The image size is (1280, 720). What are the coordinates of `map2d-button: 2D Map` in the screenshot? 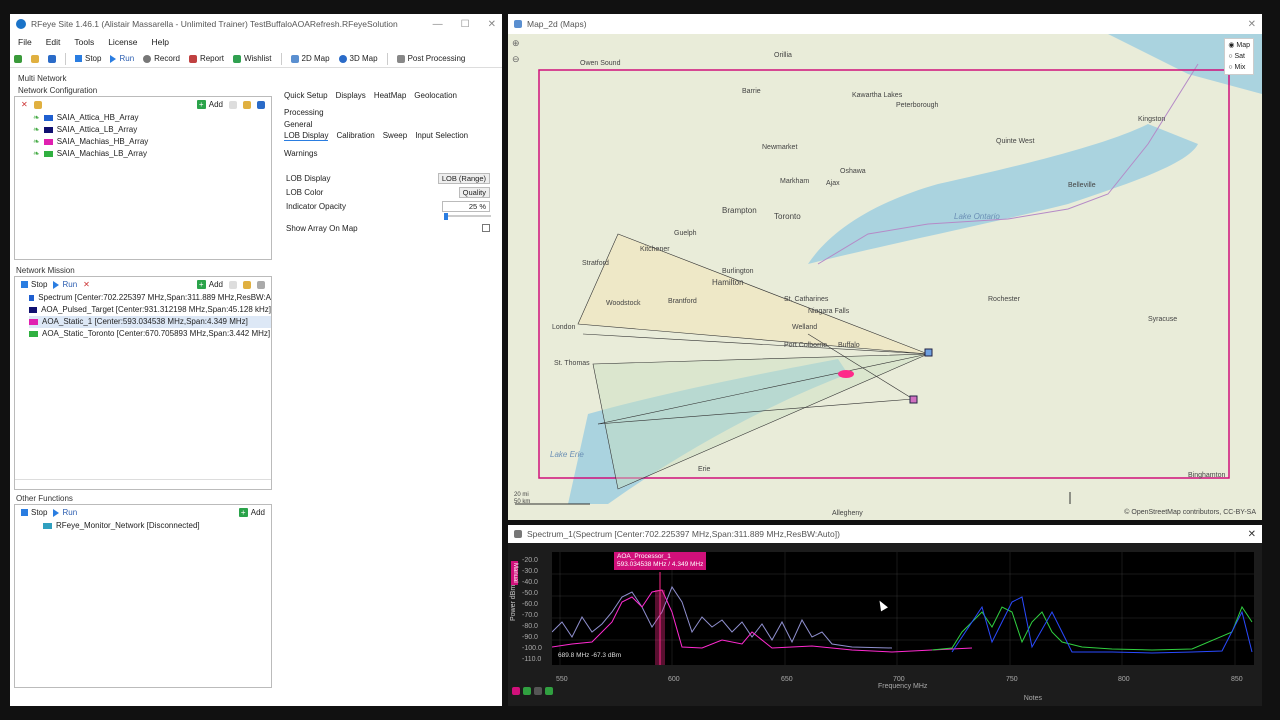 It's located at (310, 58).